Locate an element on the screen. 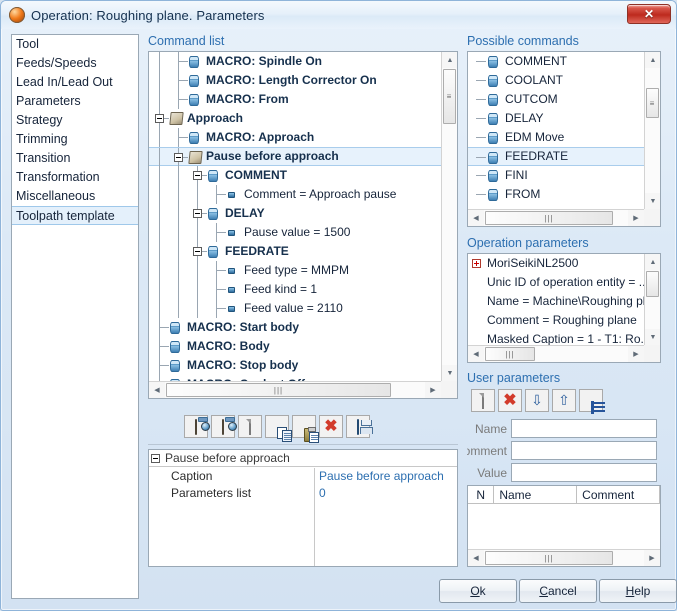 Image resolution: width=677 pixels, height=611 pixels. command-tree-row: Pause value = 1500 is located at coordinates (295, 232).